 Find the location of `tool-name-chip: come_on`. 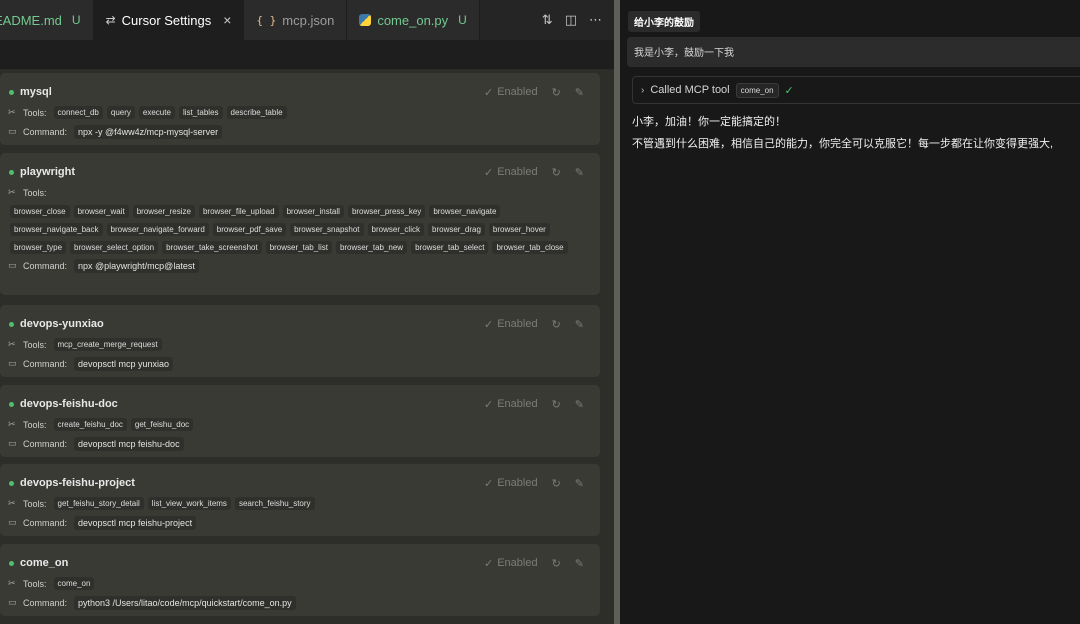

tool-name-chip: come_on is located at coordinates (757, 90).